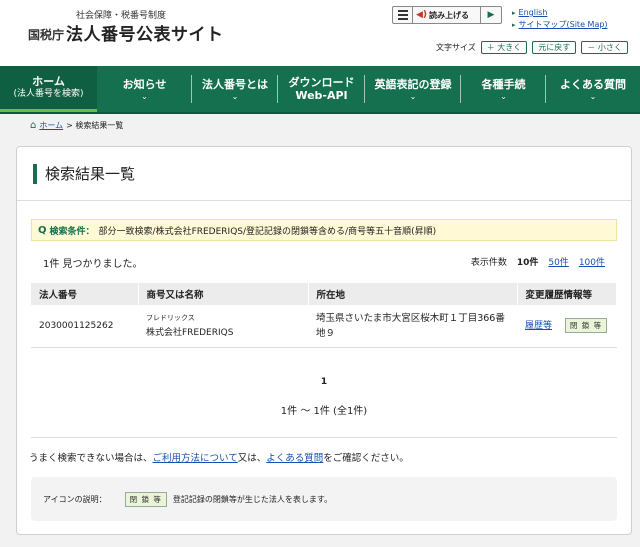 The width and height of the screenshot is (640, 547). What do you see at coordinates (48, 93) in the screenshot?
I see `nav-home-sub: (法人番号を検索)` at bounding box center [48, 93].